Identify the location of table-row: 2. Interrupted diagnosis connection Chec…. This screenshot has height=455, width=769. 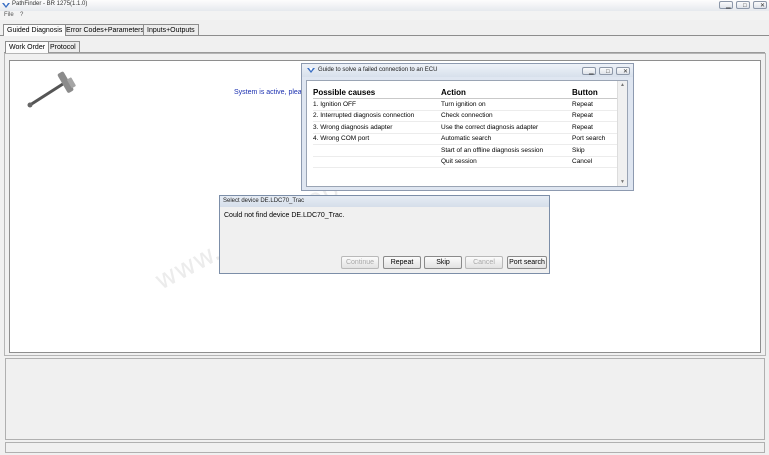
(465, 116).